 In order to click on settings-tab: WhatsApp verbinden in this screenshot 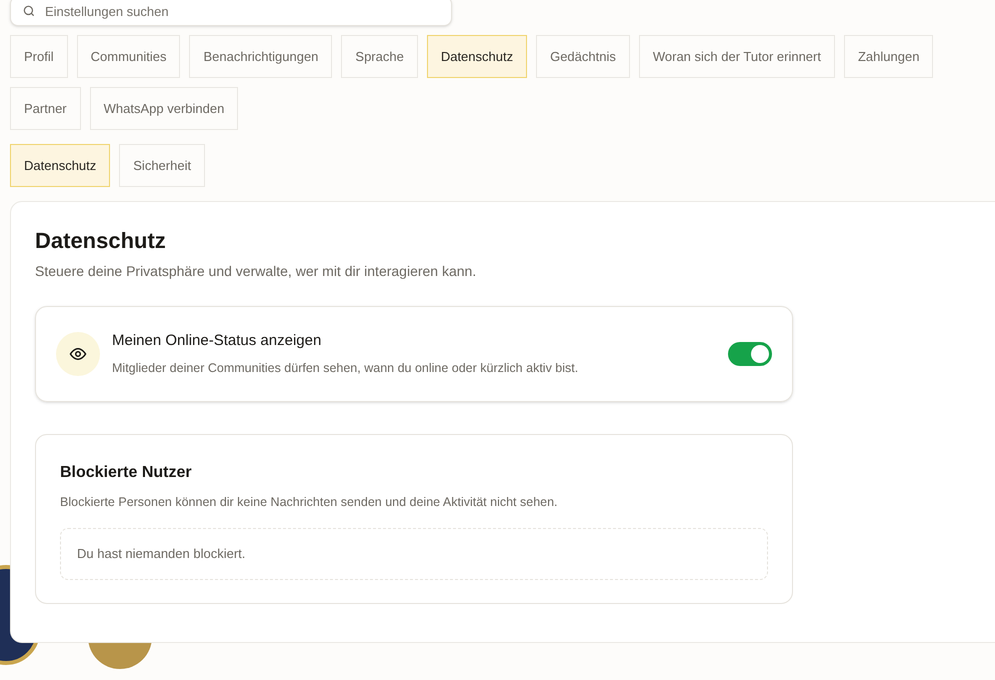, I will do `click(164, 108)`.